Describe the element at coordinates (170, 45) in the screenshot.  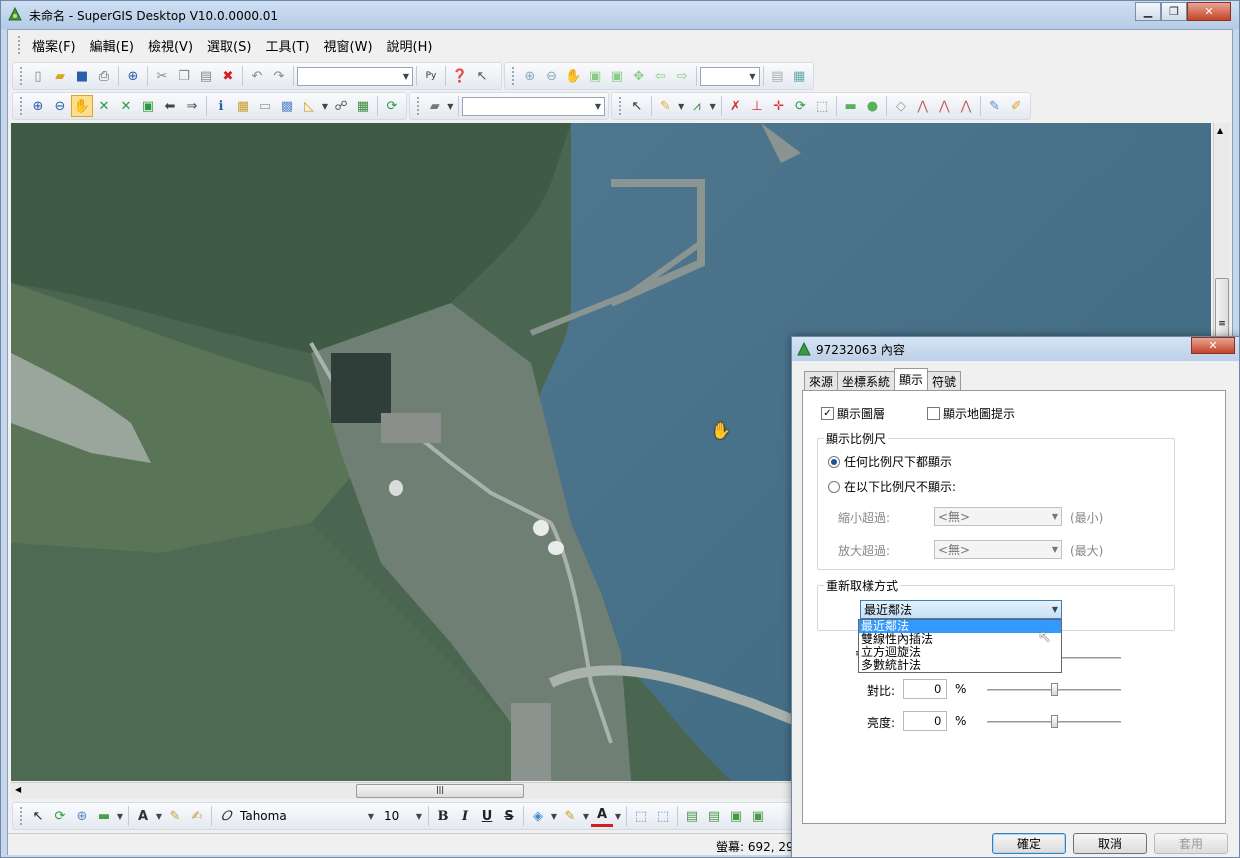
I see `menu-view: 檢視(V)` at that location.